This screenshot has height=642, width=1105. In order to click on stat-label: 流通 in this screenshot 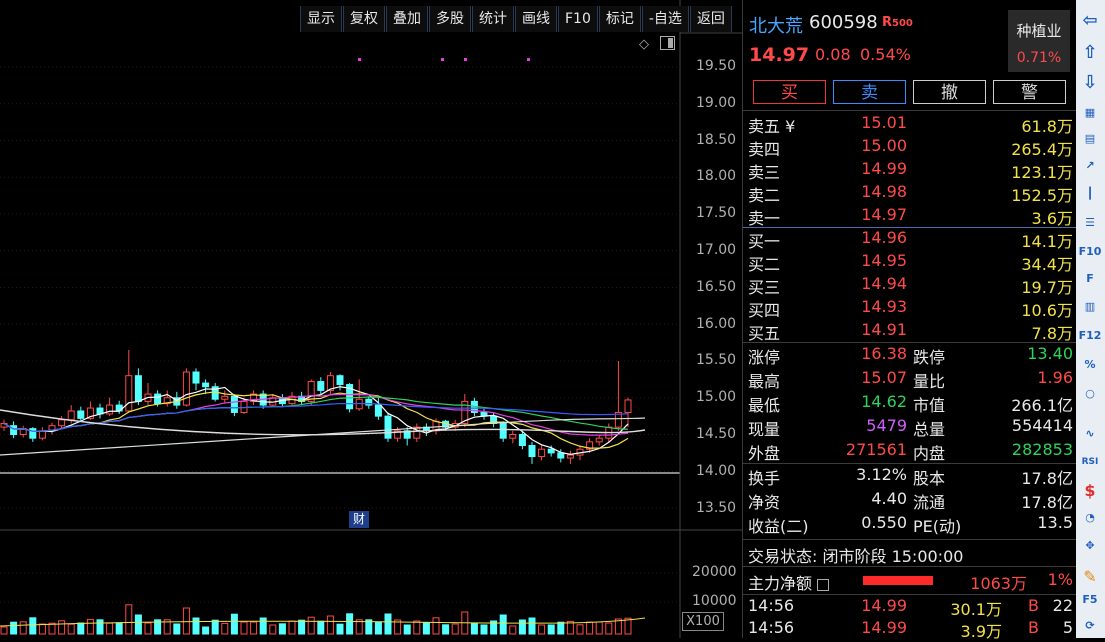, I will do `click(929, 502)`.